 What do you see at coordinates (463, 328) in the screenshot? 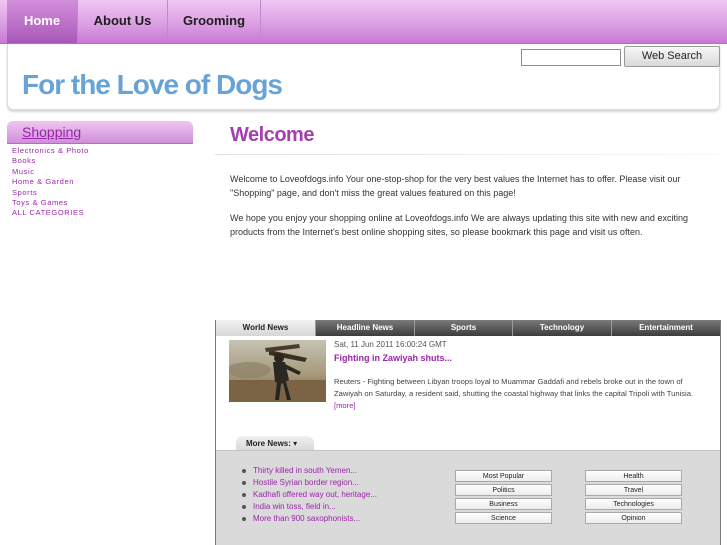
I see `tab-sports: Sports` at bounding box center [463, 328].